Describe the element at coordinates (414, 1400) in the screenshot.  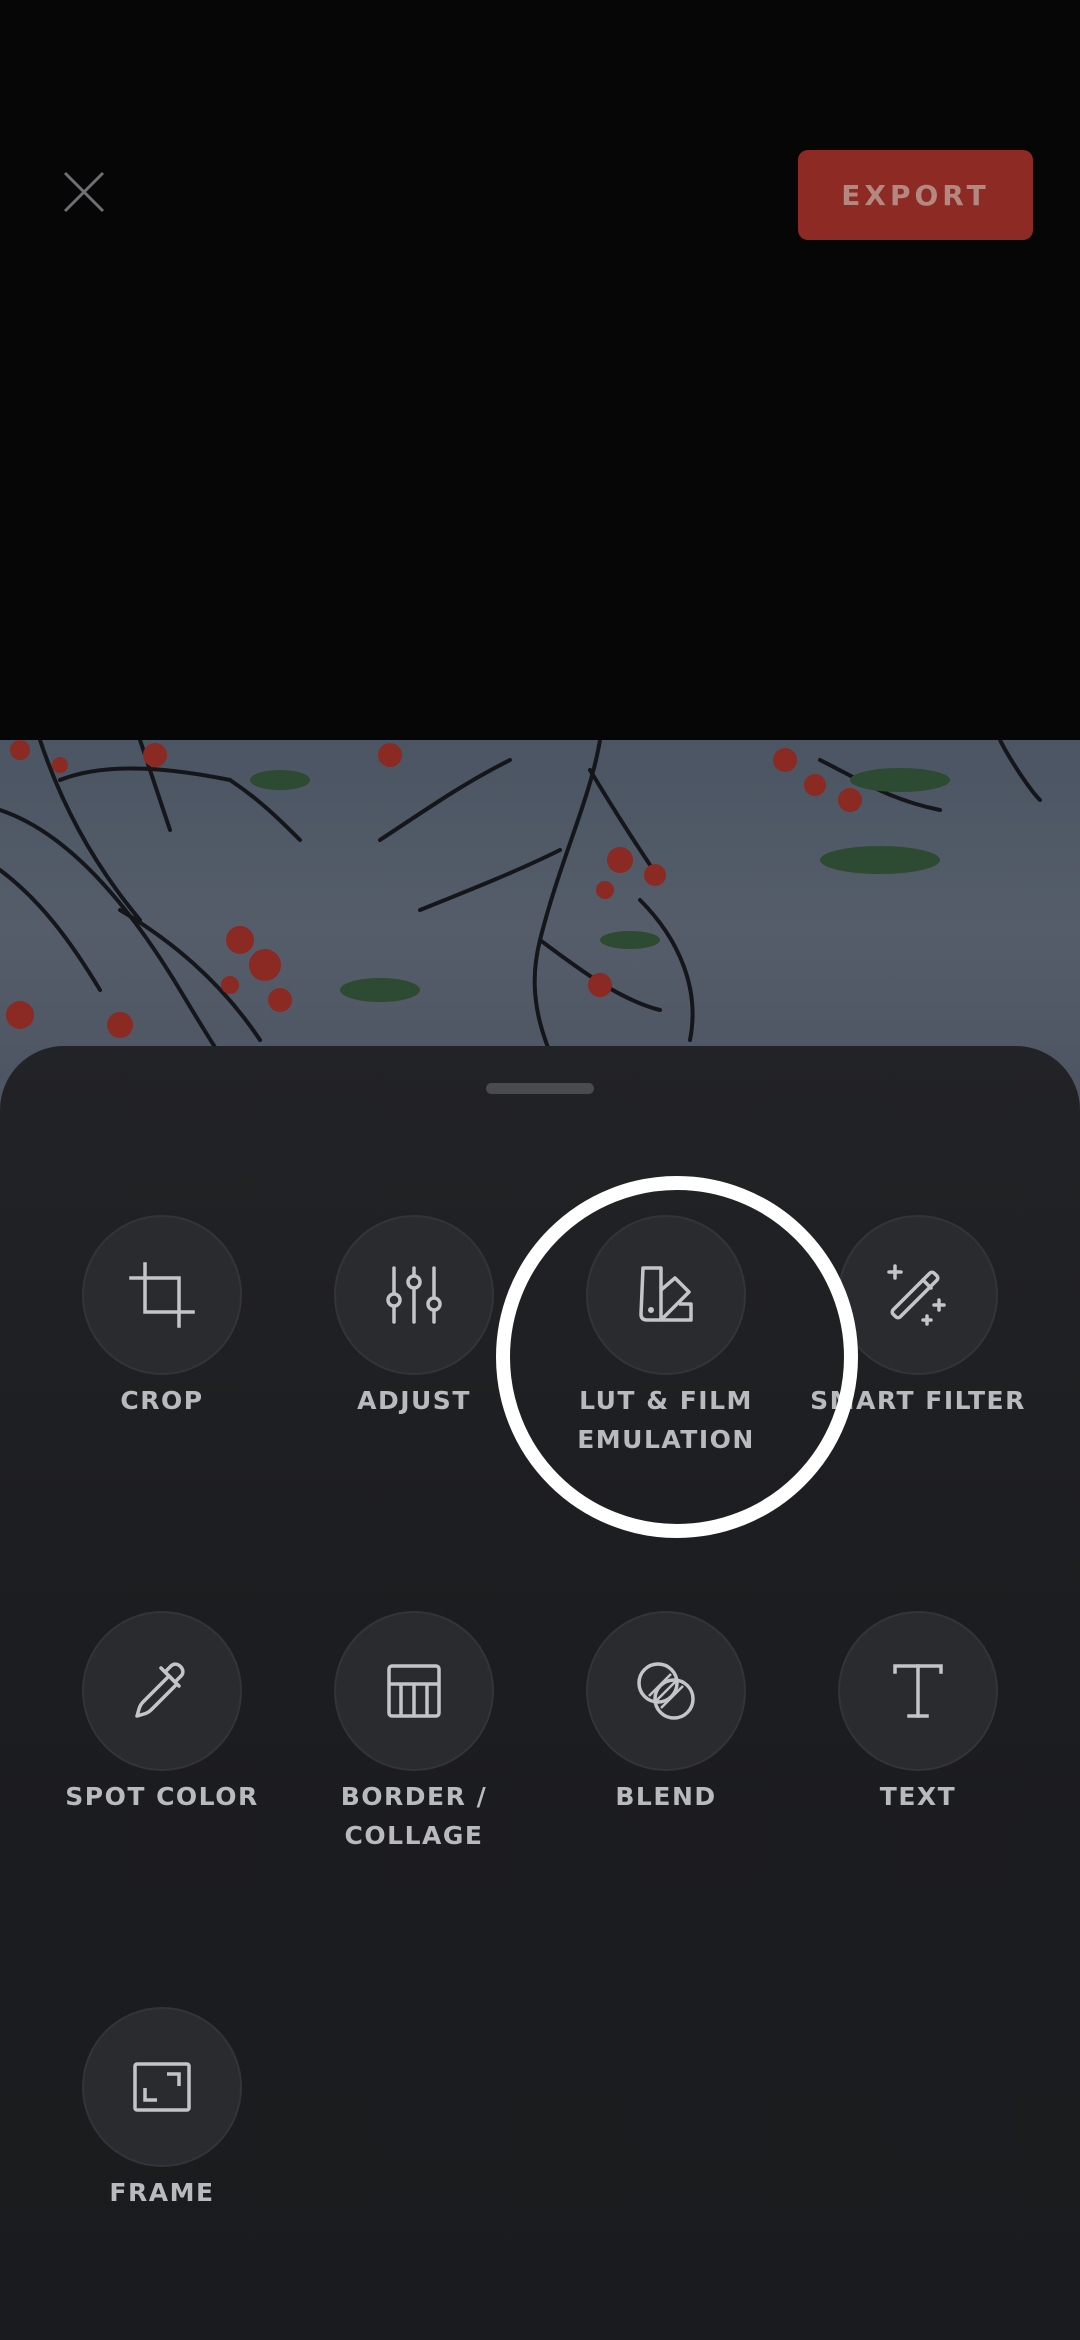
I see `tool-label: ADJUST` at that location.